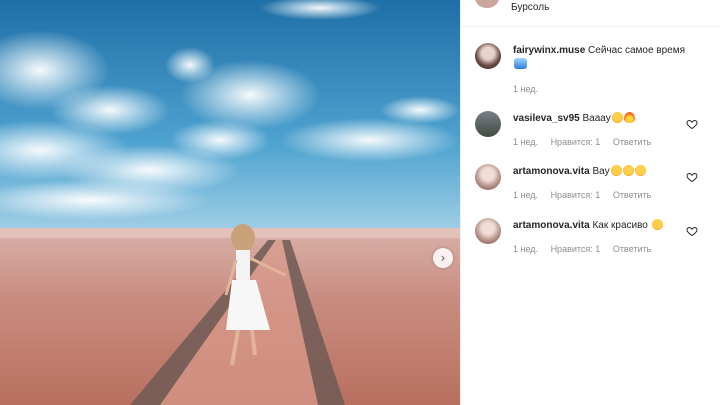 The width and height of the screenshot is (720, 405). What do you see at coordinates (629, 117) in the screenshot?
I see `fire-emoji-icon` at bounding box center [629, 117].